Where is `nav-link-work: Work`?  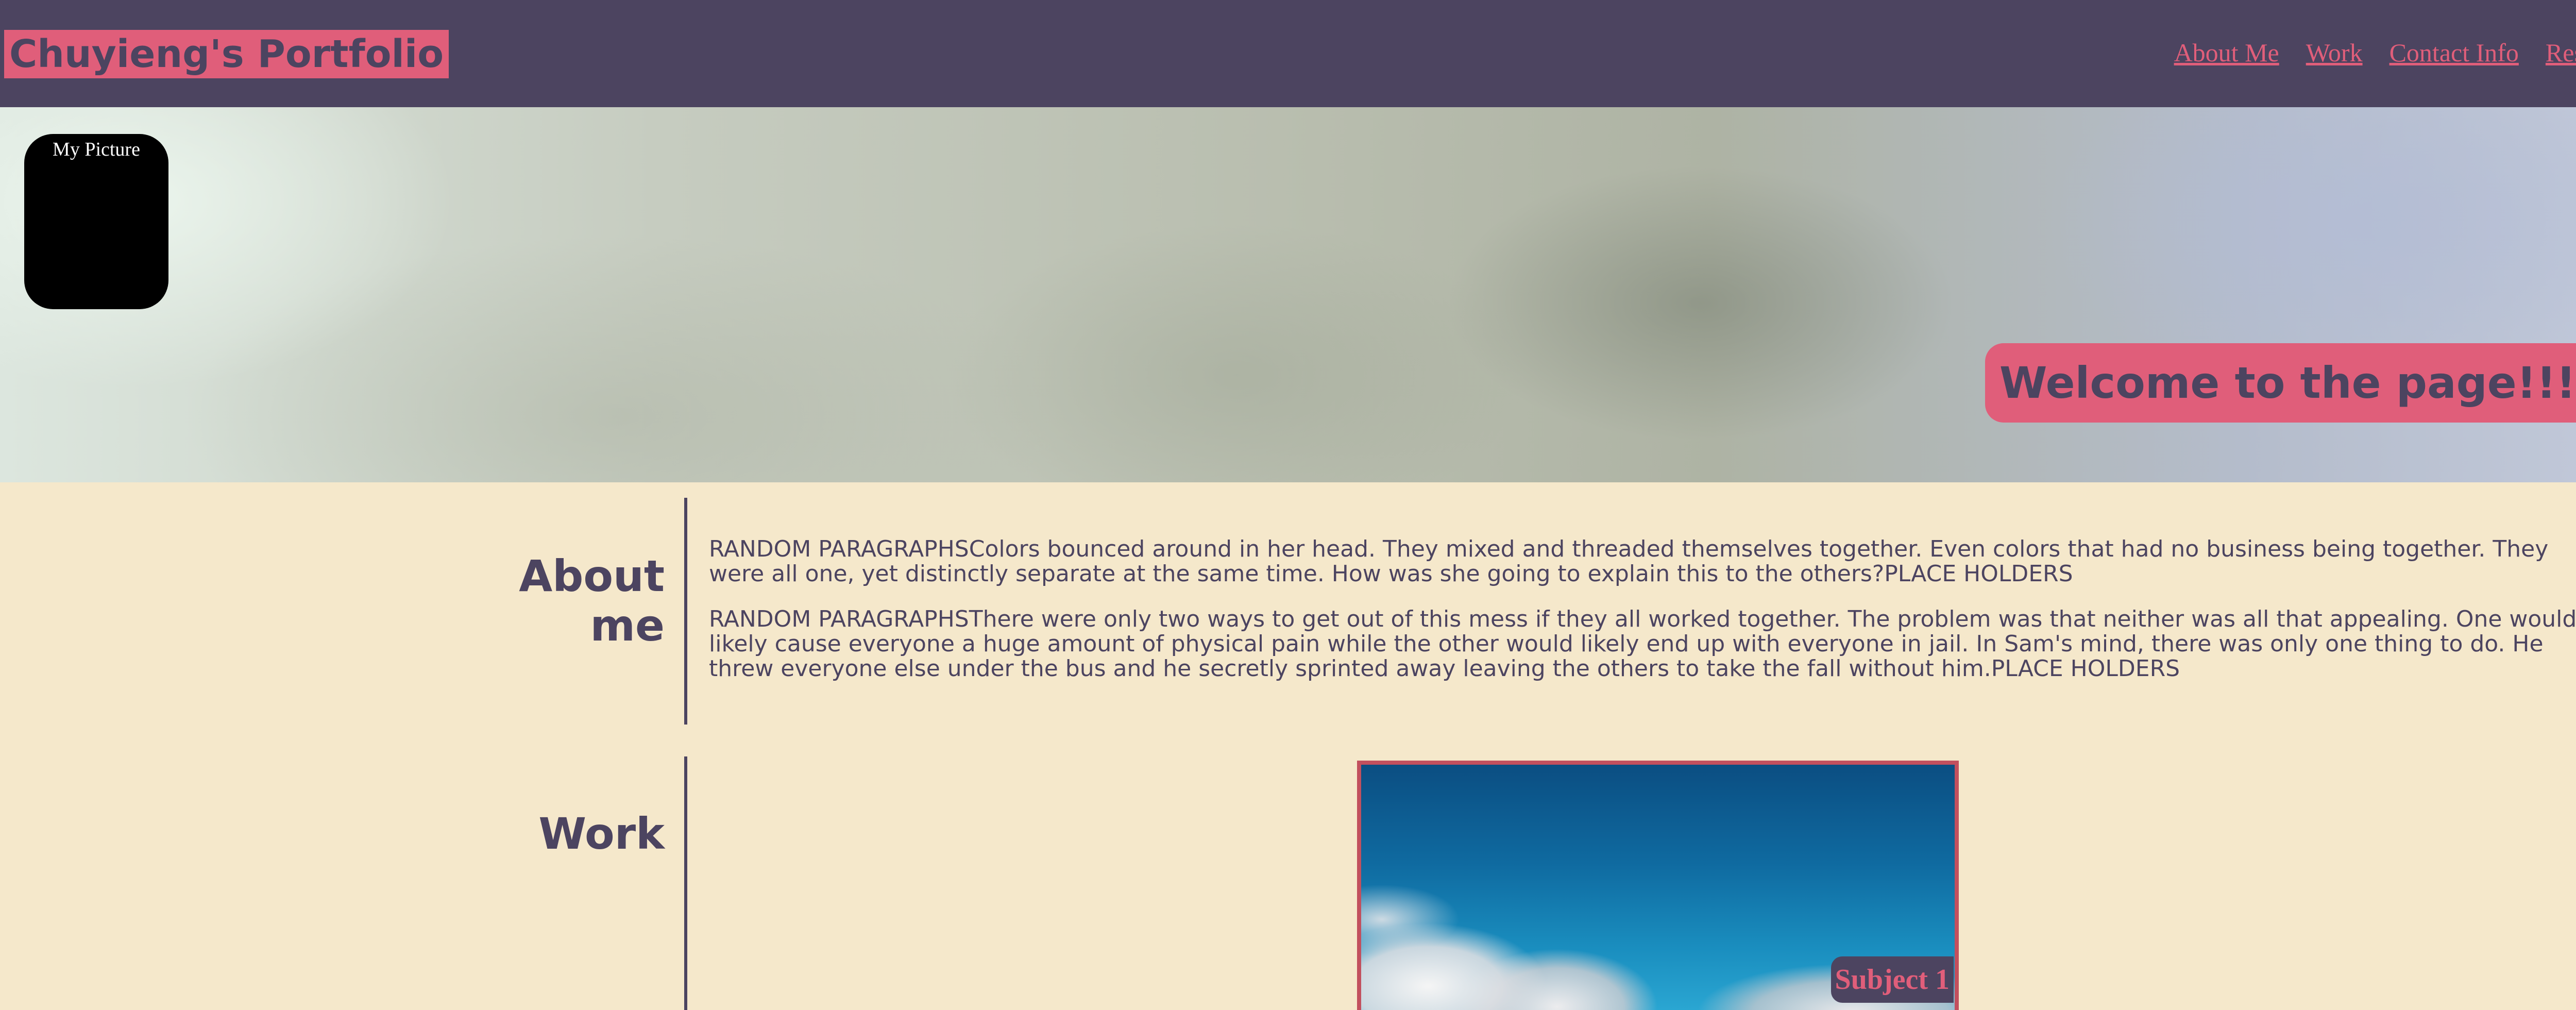
nav-link-work: Work is located at coordinates (2334, 52).